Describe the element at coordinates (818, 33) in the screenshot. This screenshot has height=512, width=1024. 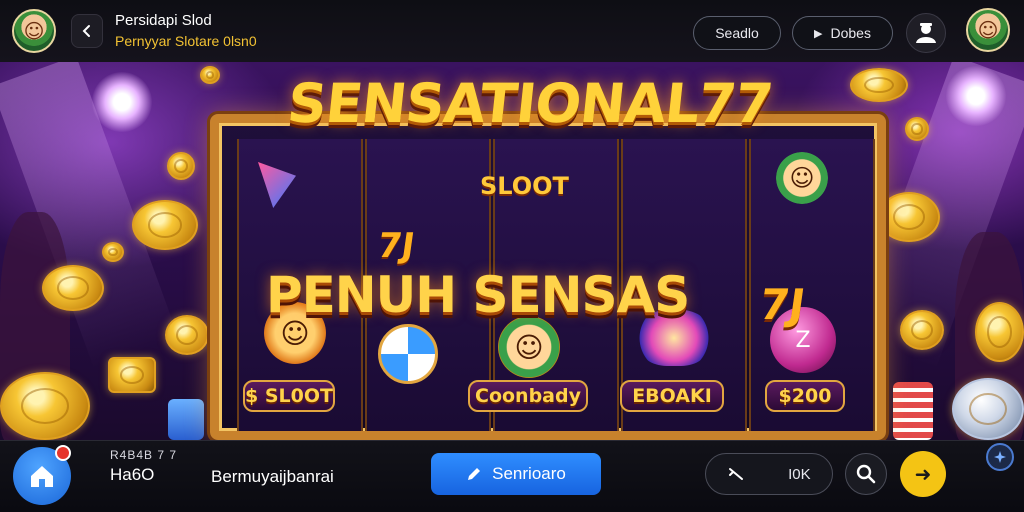
I see `play-icon: ▶` at that location.